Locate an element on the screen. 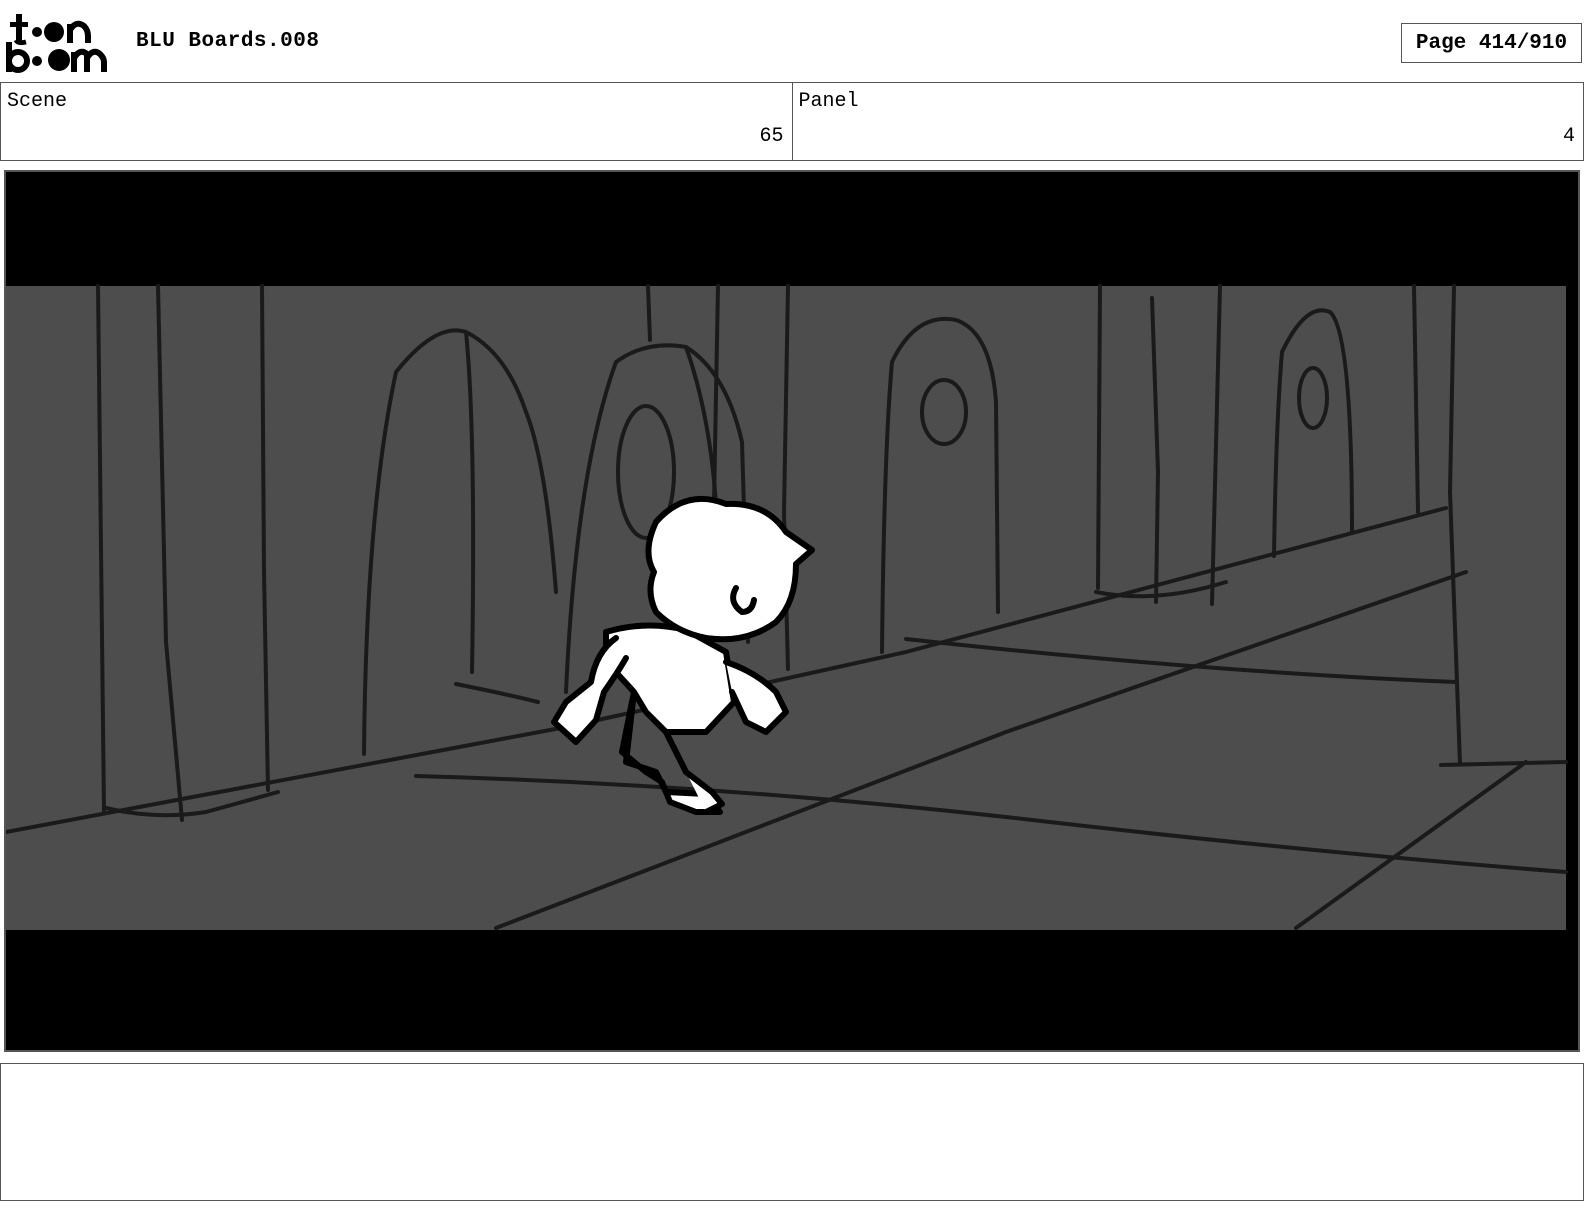 The height and width of the screenshot is (1224, 1584). scene-panel-row: Scene 65 Panel 4 is located at coordinates (792, 121).